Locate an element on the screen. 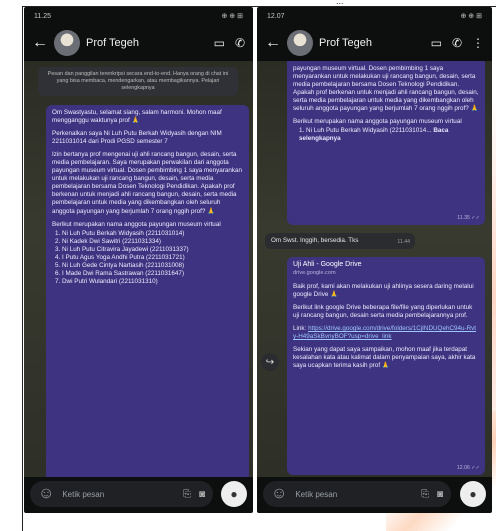 This screenshot has height=531, width=496. more-options-icon: ⋮ is located at coordinates (478, 43).